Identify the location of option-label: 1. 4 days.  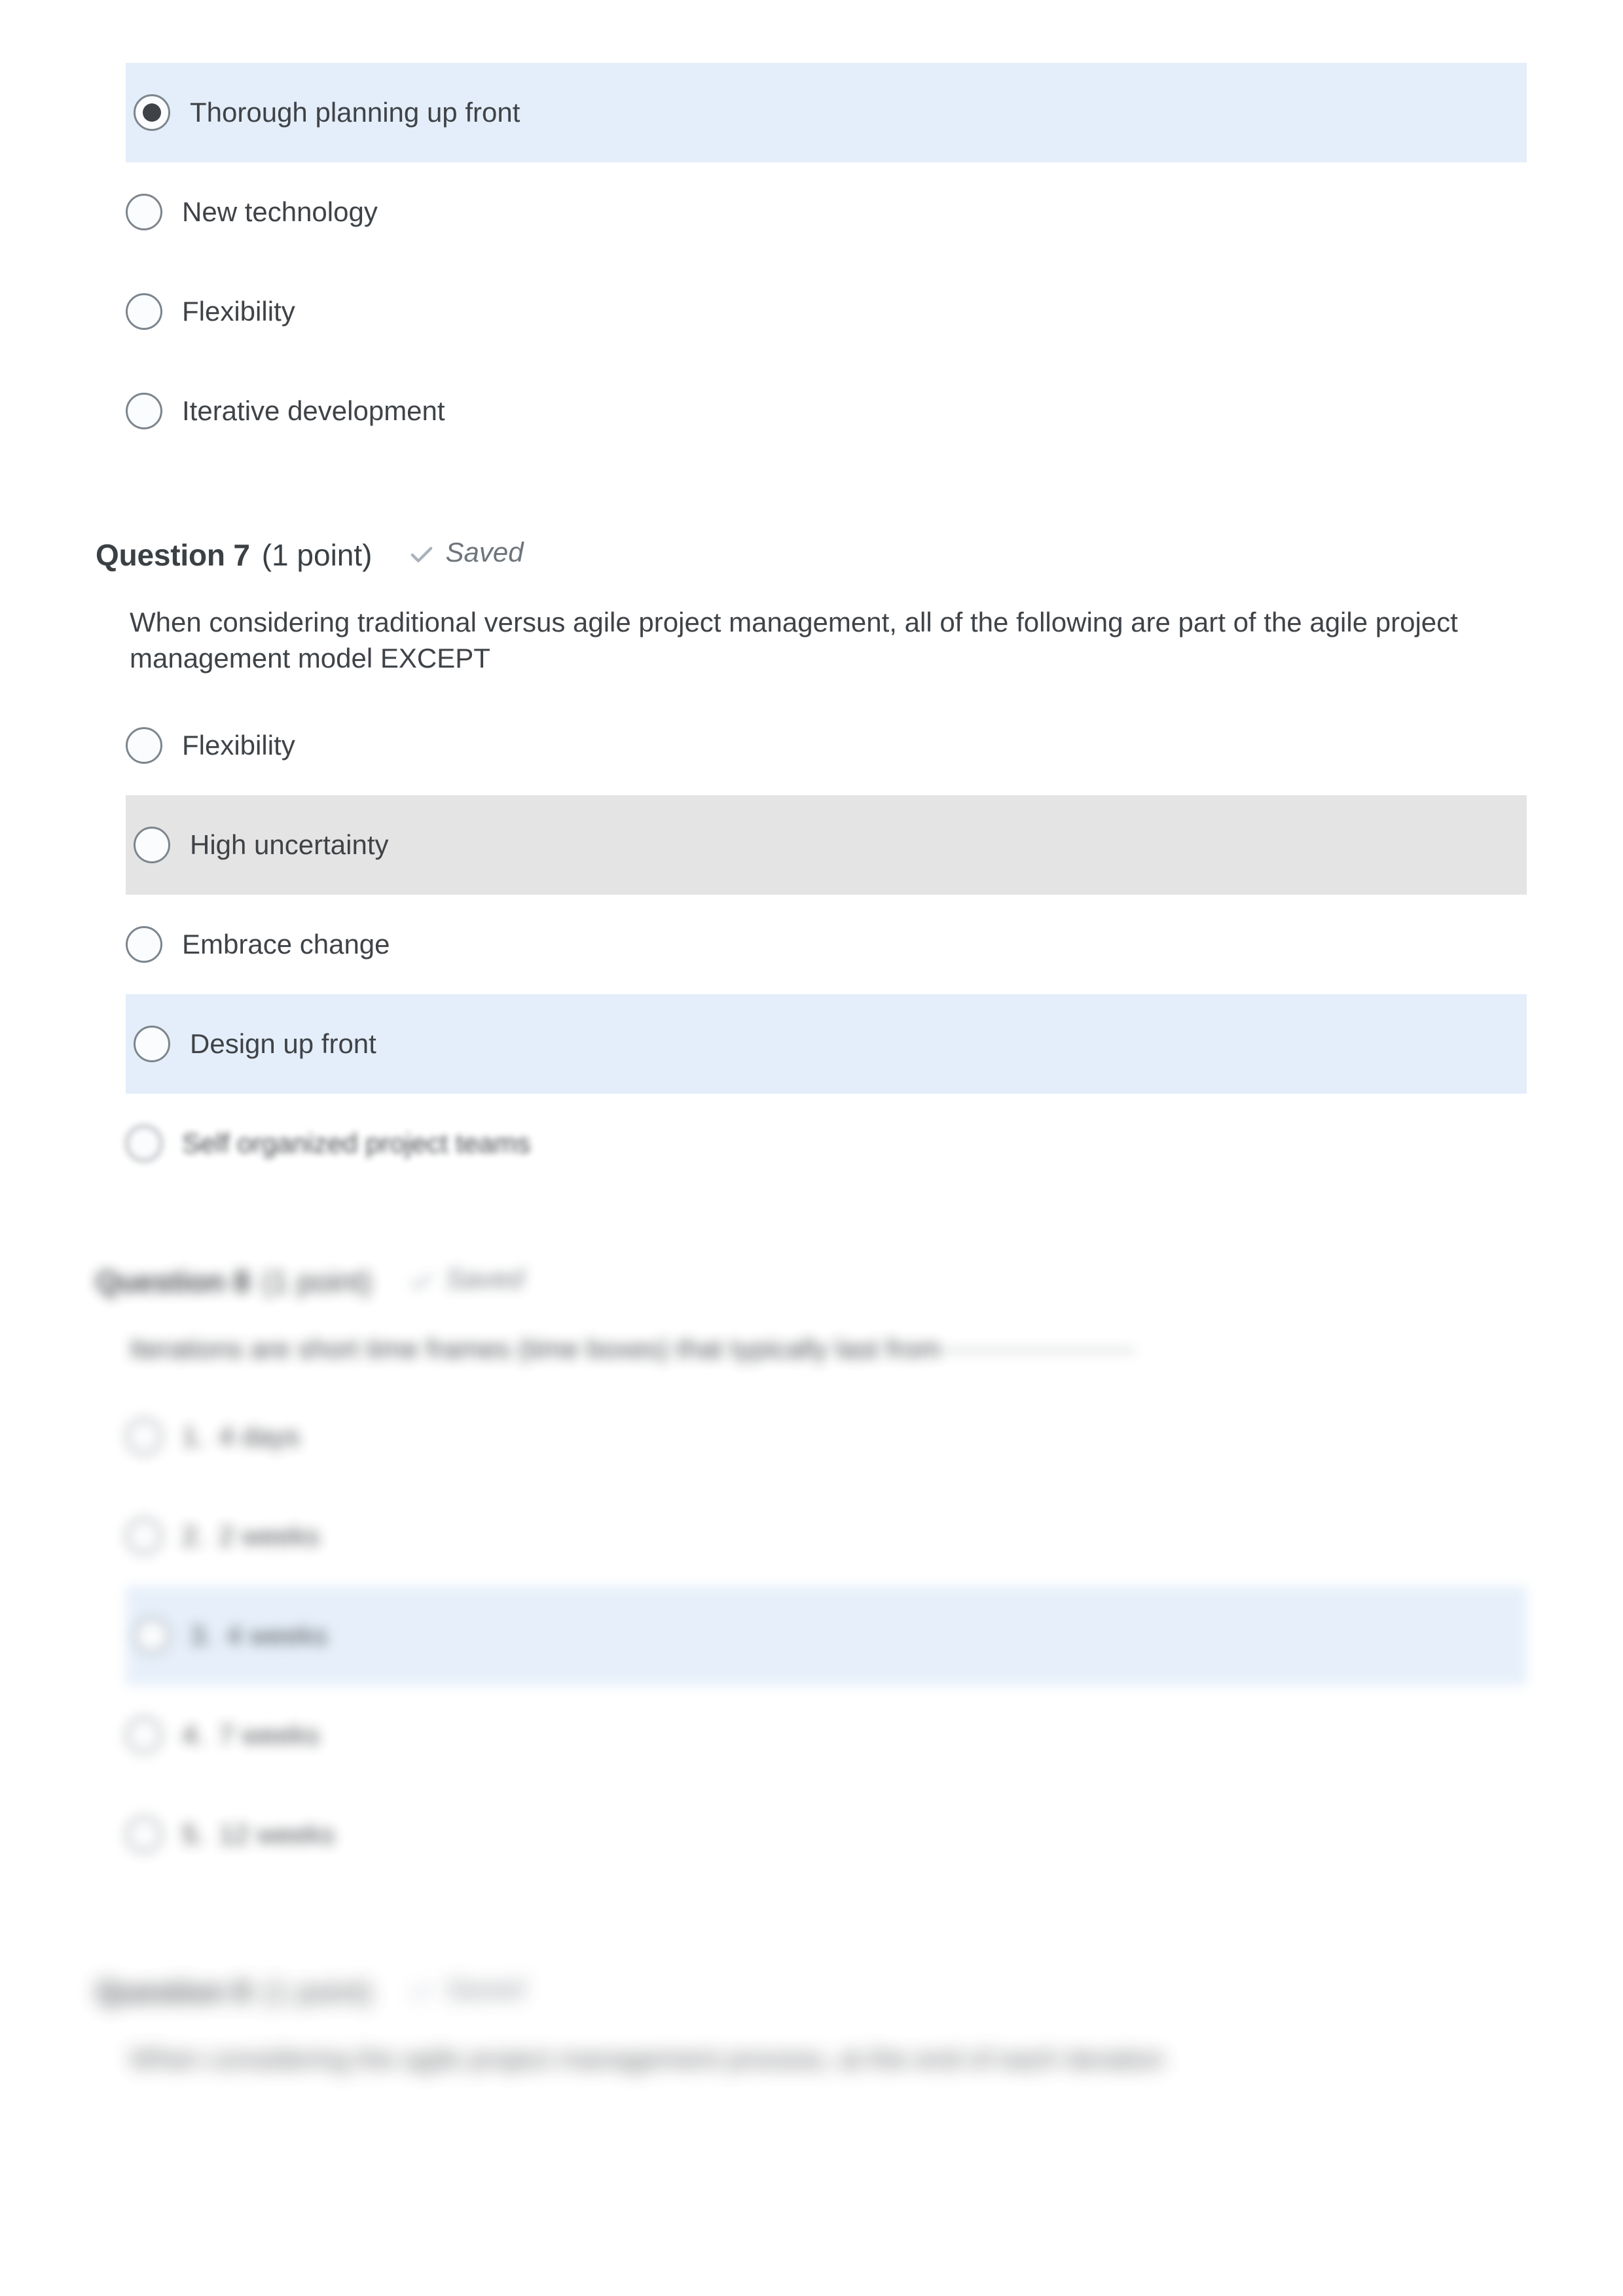
(241, 1436).